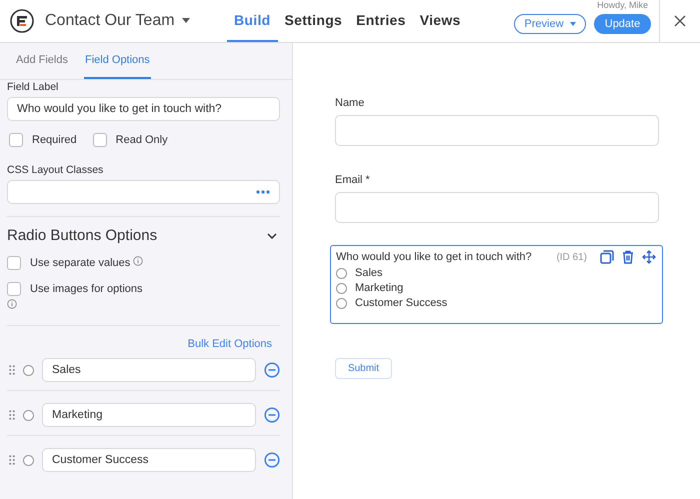 The image size is (700, 499). What do you see at coordinates (350, 103) in the screenshot?
I see `field-label: Name` at bounding box center [350, 103].